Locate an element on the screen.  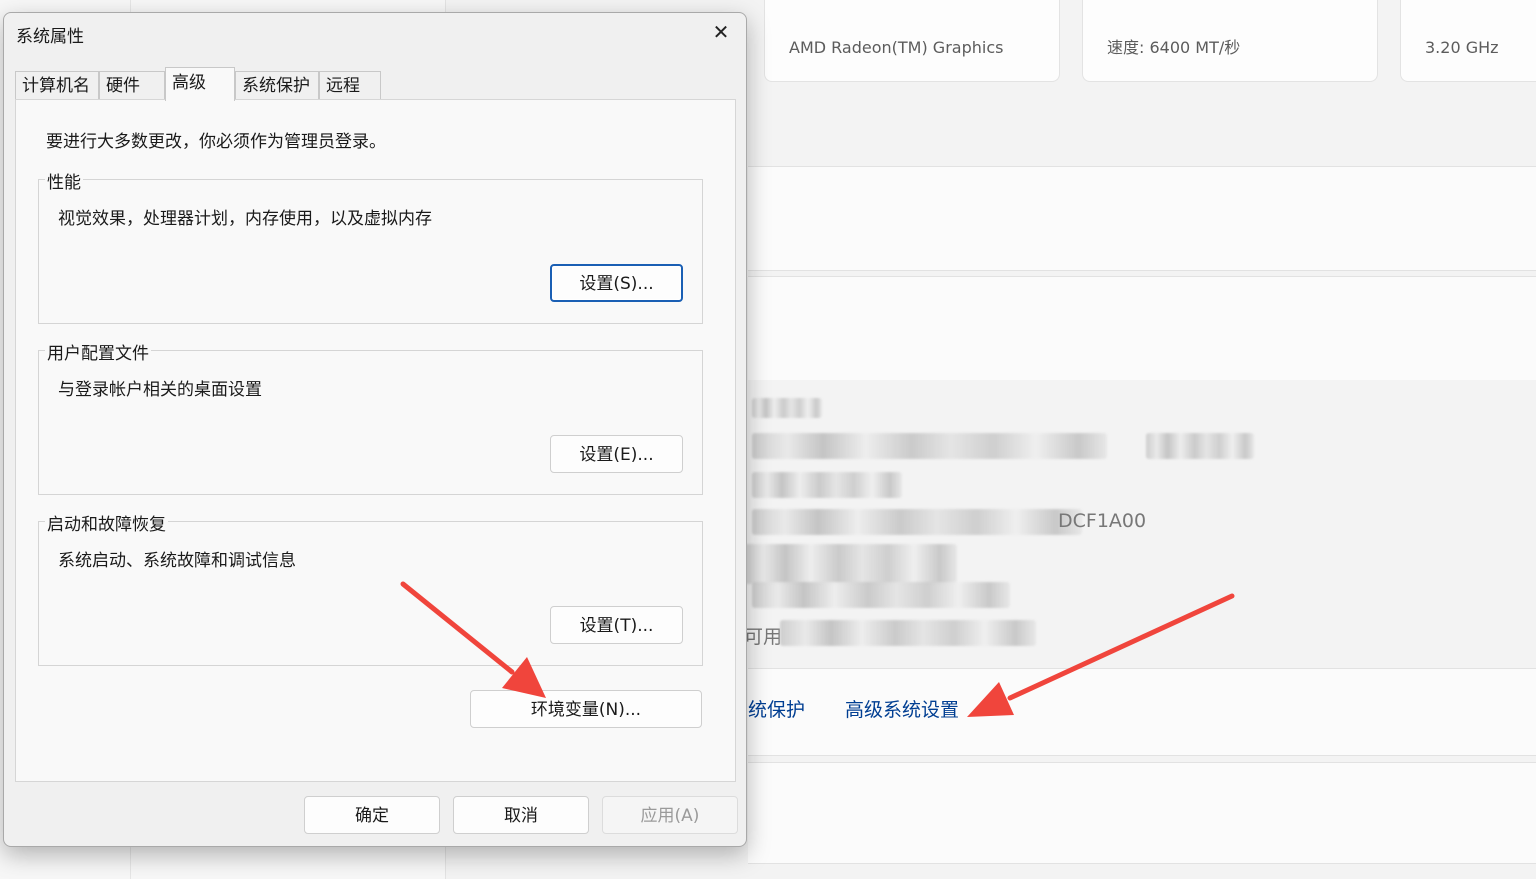
apply-button: 应用(A) is located at coordinates (670, 815).